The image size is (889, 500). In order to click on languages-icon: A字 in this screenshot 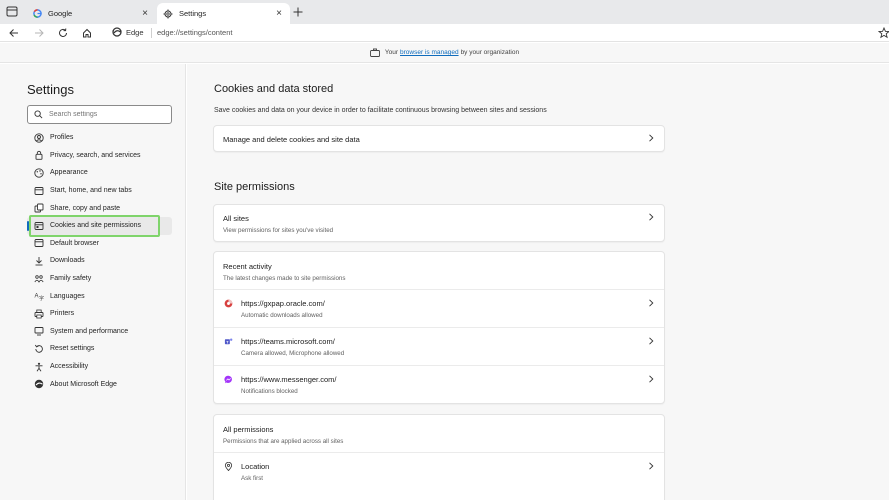, I will do `click(39, 296)`.